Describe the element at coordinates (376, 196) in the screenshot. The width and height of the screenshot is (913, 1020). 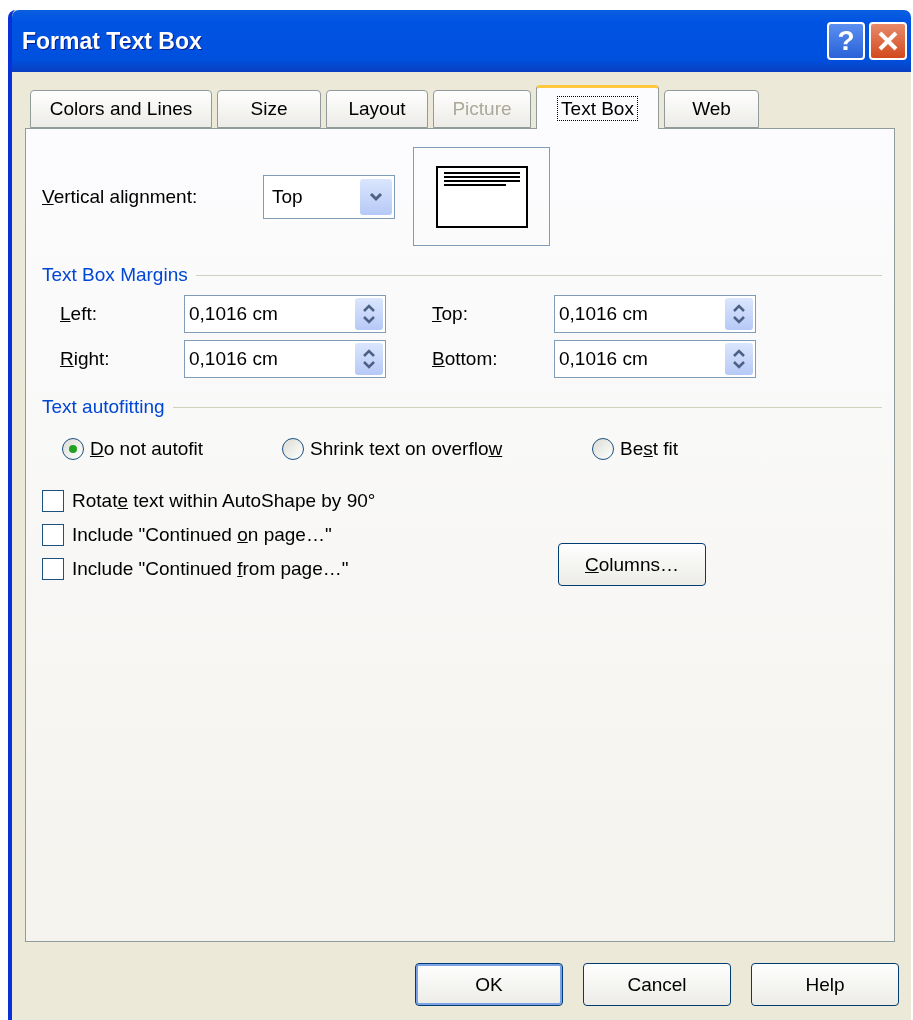
I see `chevron-down-icon` at that location.